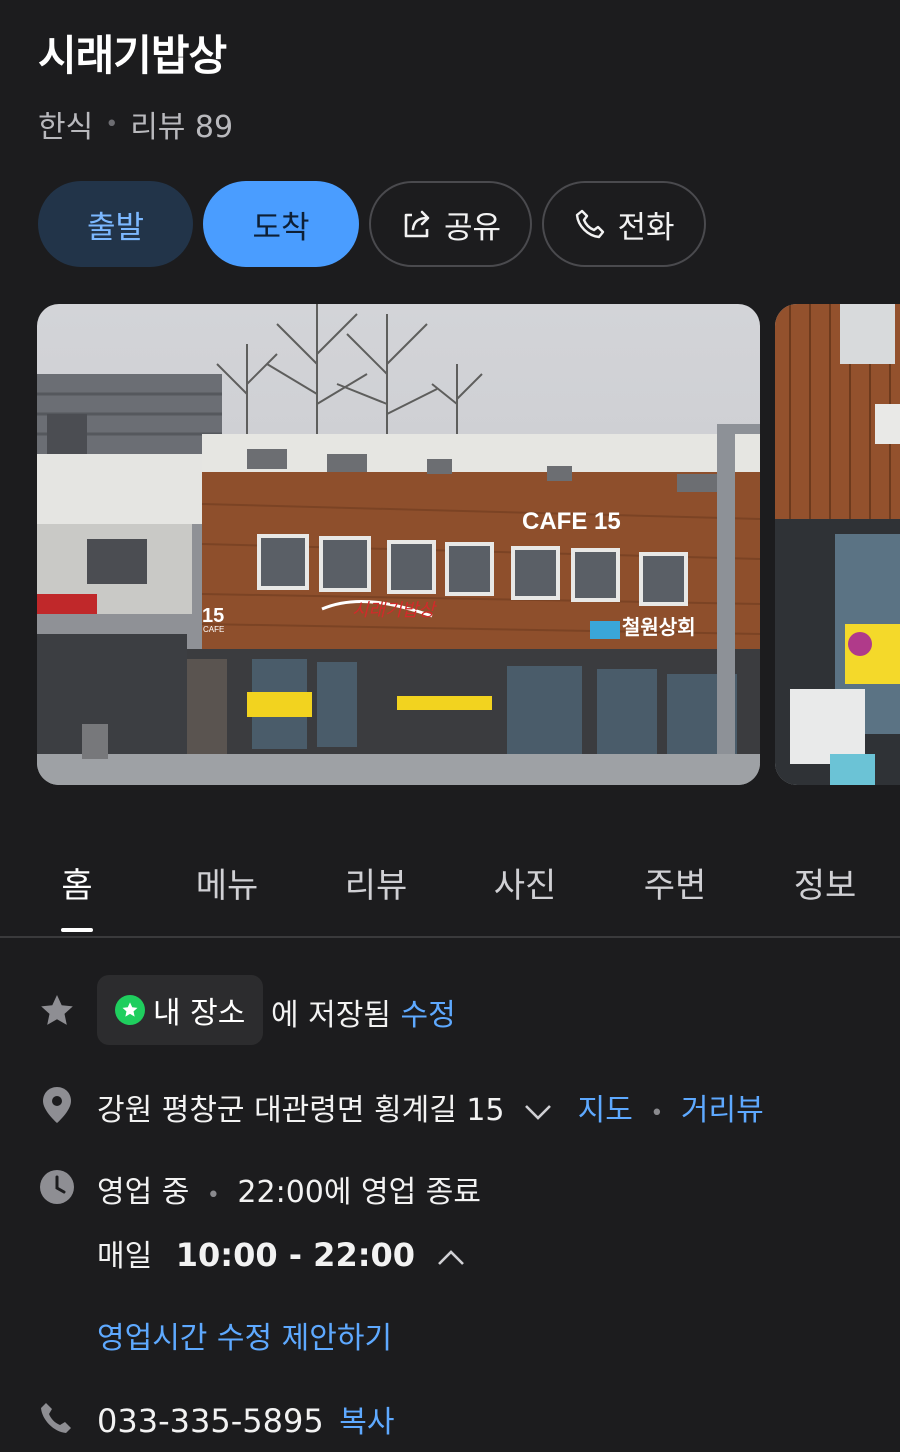 This screenshot has width=900, height=1452. Describe the element at coordinates (301, 1110) in the screenshot. I see `address-text: 강원 평창군 대관령면 횡계길 15` at that location.